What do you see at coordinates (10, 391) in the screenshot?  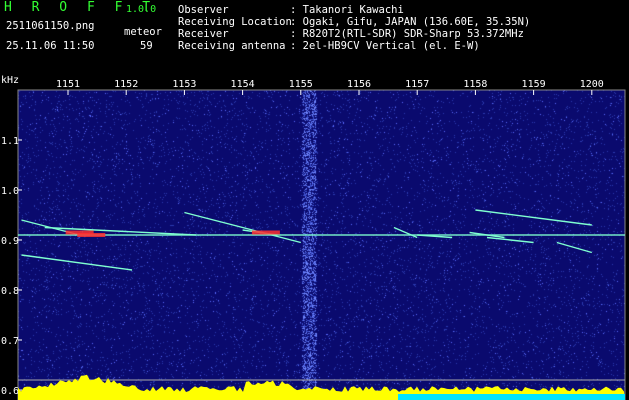 I see `y-tick-label: 0.6` at bounding box center [10, 391].